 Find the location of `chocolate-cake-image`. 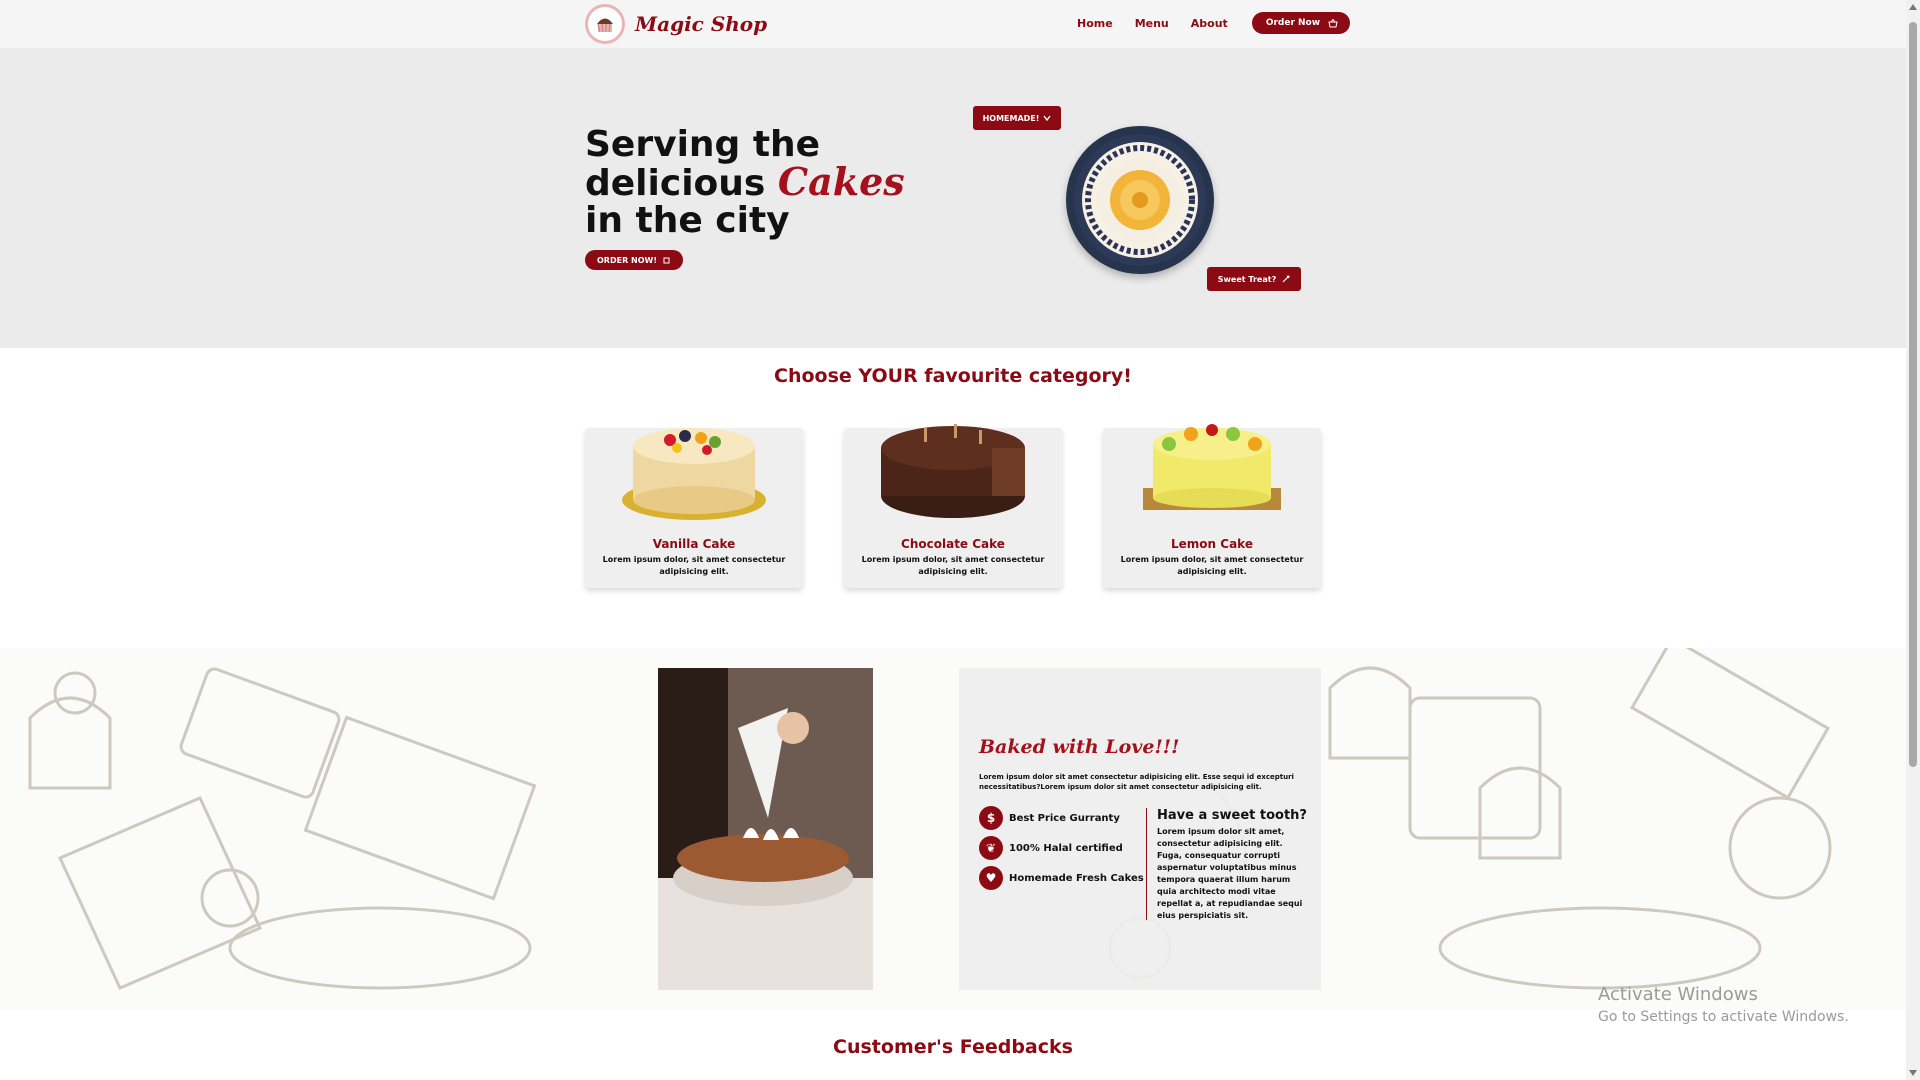

chocolate-cake-image is located at coordinates (953, 471).